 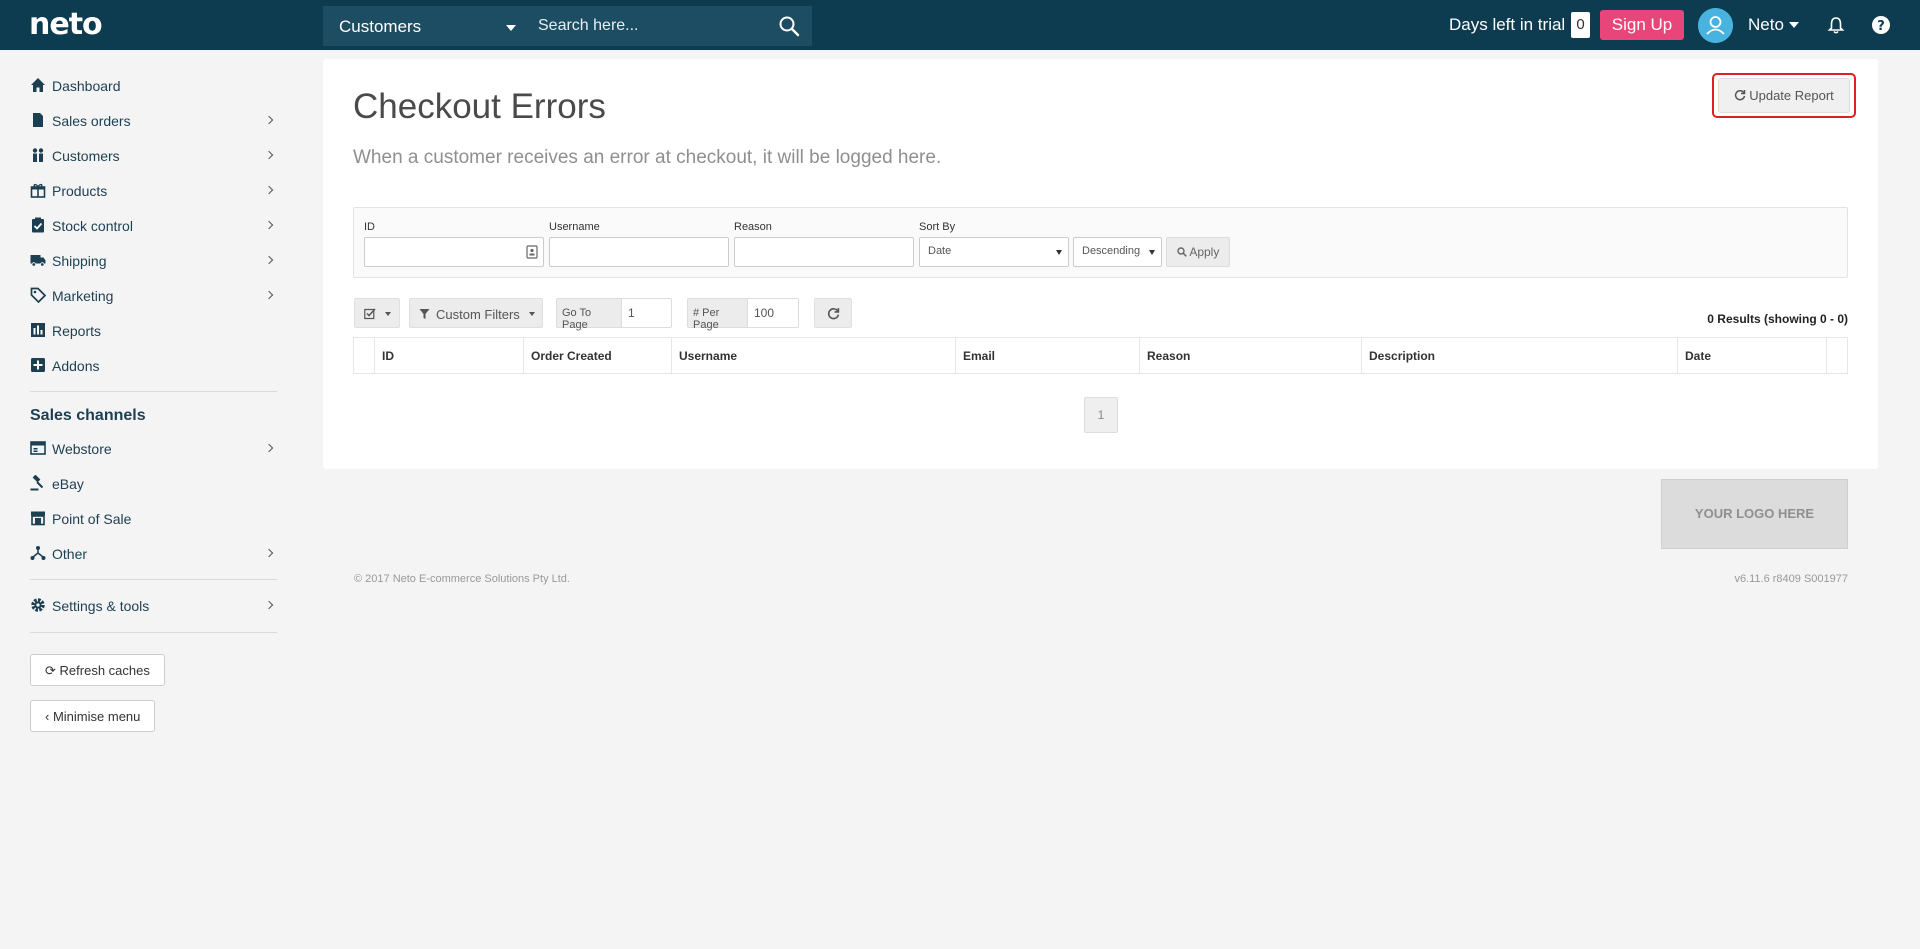 I want to click on sort-by-label: Sort By, so click(x=937, y=227).